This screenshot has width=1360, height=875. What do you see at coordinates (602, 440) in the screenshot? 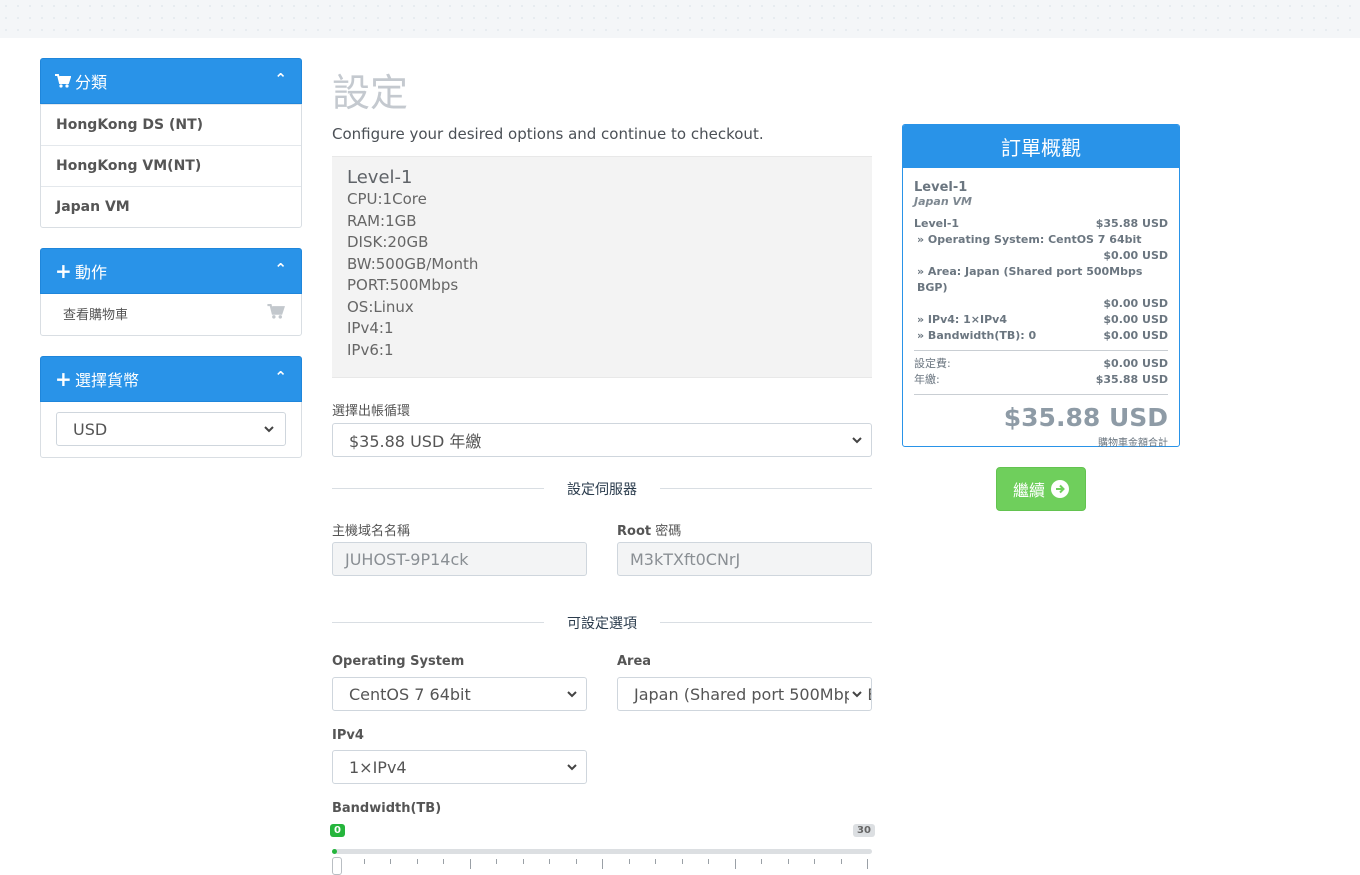
I see `billing-cycle-select: $35.88 USD 年繳` at bounding box center [602, 440].